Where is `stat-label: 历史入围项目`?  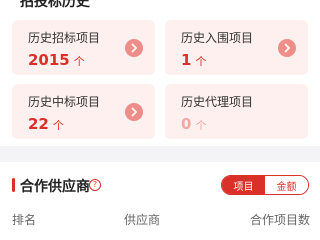 stat-label: 历史入围项目 is located at coordinates (217, 38).